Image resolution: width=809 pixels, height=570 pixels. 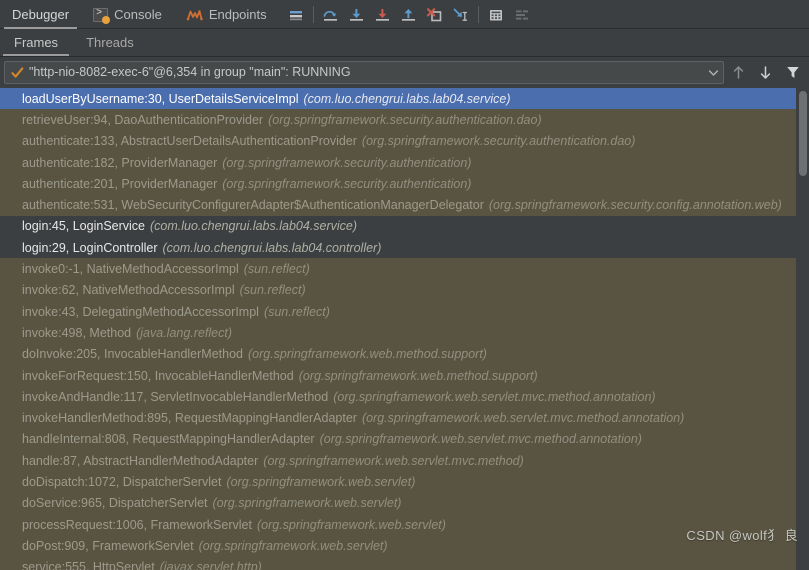 I want to click on tab-debugger-label: Debugger, so click(x=41, y=14).